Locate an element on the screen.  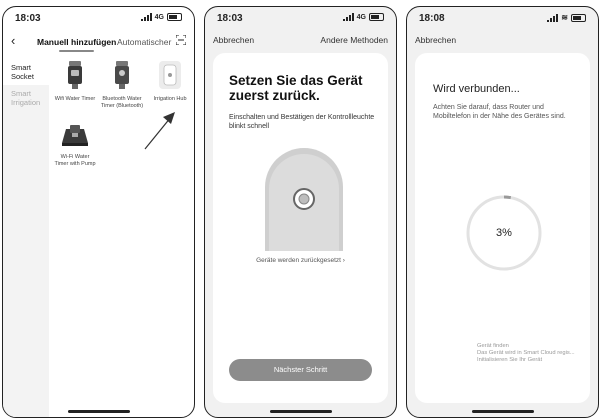
product-label: Bluetooth Water Timer (Bluetooth) is located at coordinates (122, 102).